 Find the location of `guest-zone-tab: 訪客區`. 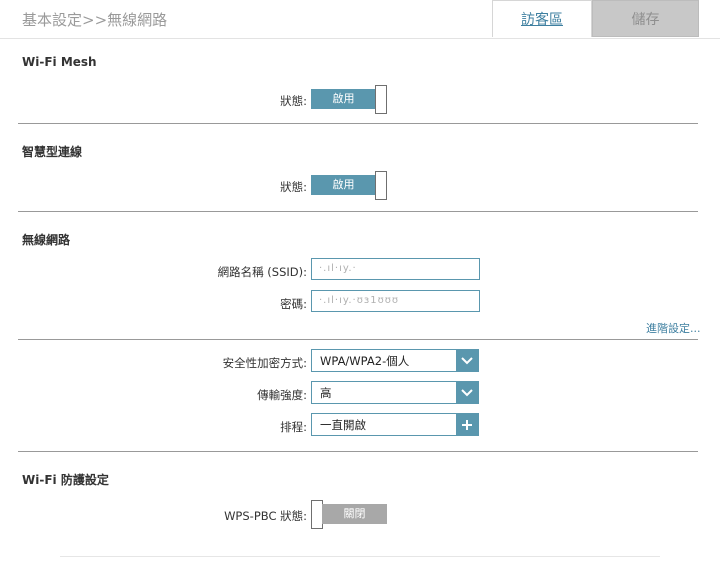

guest-zone-tab: 訪客區 is located at coordinates (542, 18).